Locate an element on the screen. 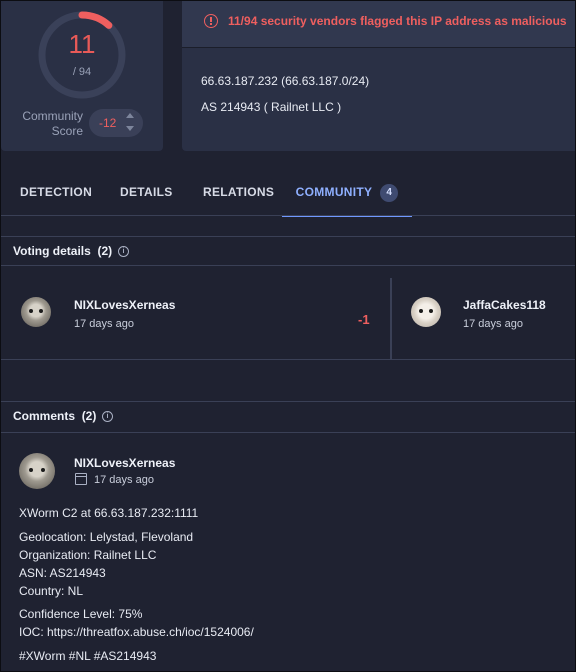 The image size is (576, 672). alert-circle-icon is located at coordinates (211, 21).